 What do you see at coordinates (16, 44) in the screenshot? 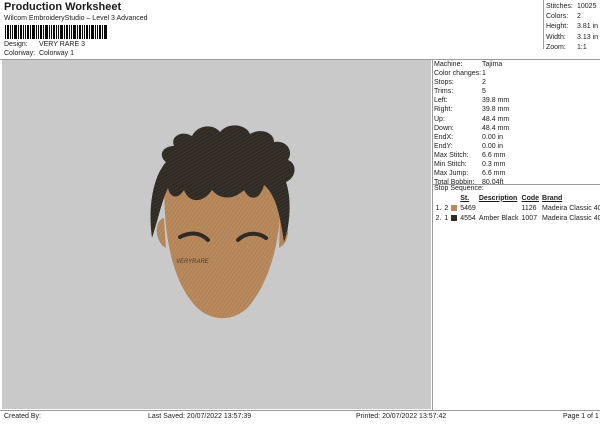
I see `design-label: Design:` at bounding box center [16, 44].